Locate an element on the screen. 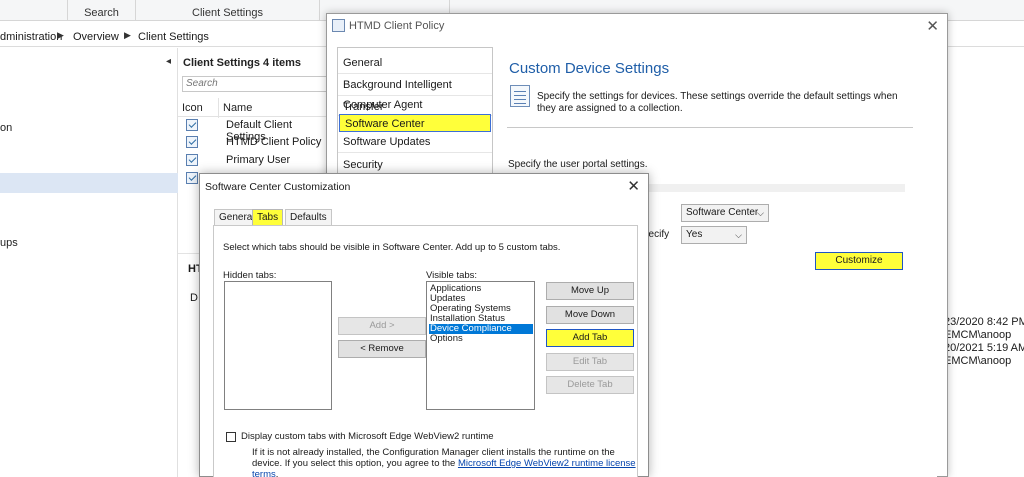 This screenshot has width=1024, height=477. add-button: Add > is located at coordinates (382, 326).